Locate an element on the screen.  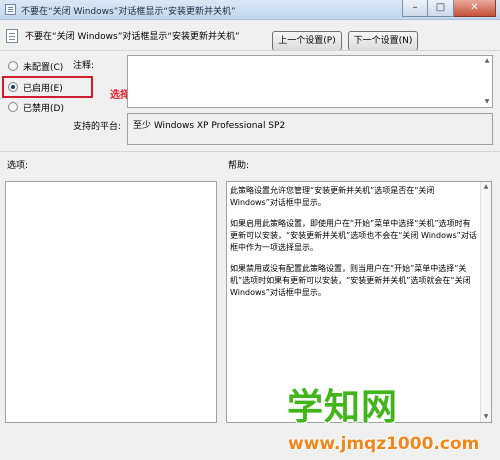
radio-label-not-configured: 未配置(C) is located at coordinates (43, 67).